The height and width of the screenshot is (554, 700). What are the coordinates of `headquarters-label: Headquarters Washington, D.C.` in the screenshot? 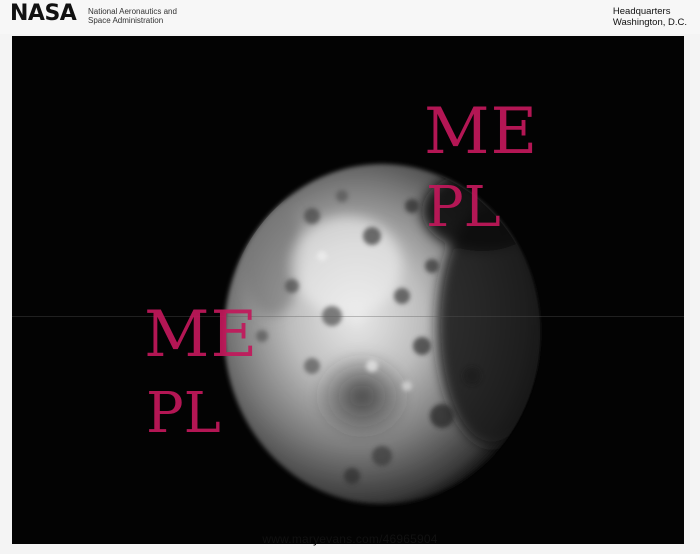 It's located at (650, 17).